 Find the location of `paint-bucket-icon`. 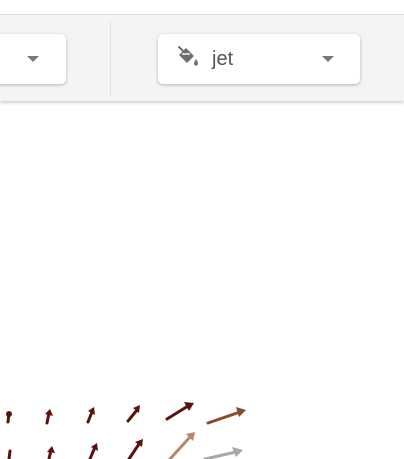

paint-bucket-icon is located at coordinates (188, 56).